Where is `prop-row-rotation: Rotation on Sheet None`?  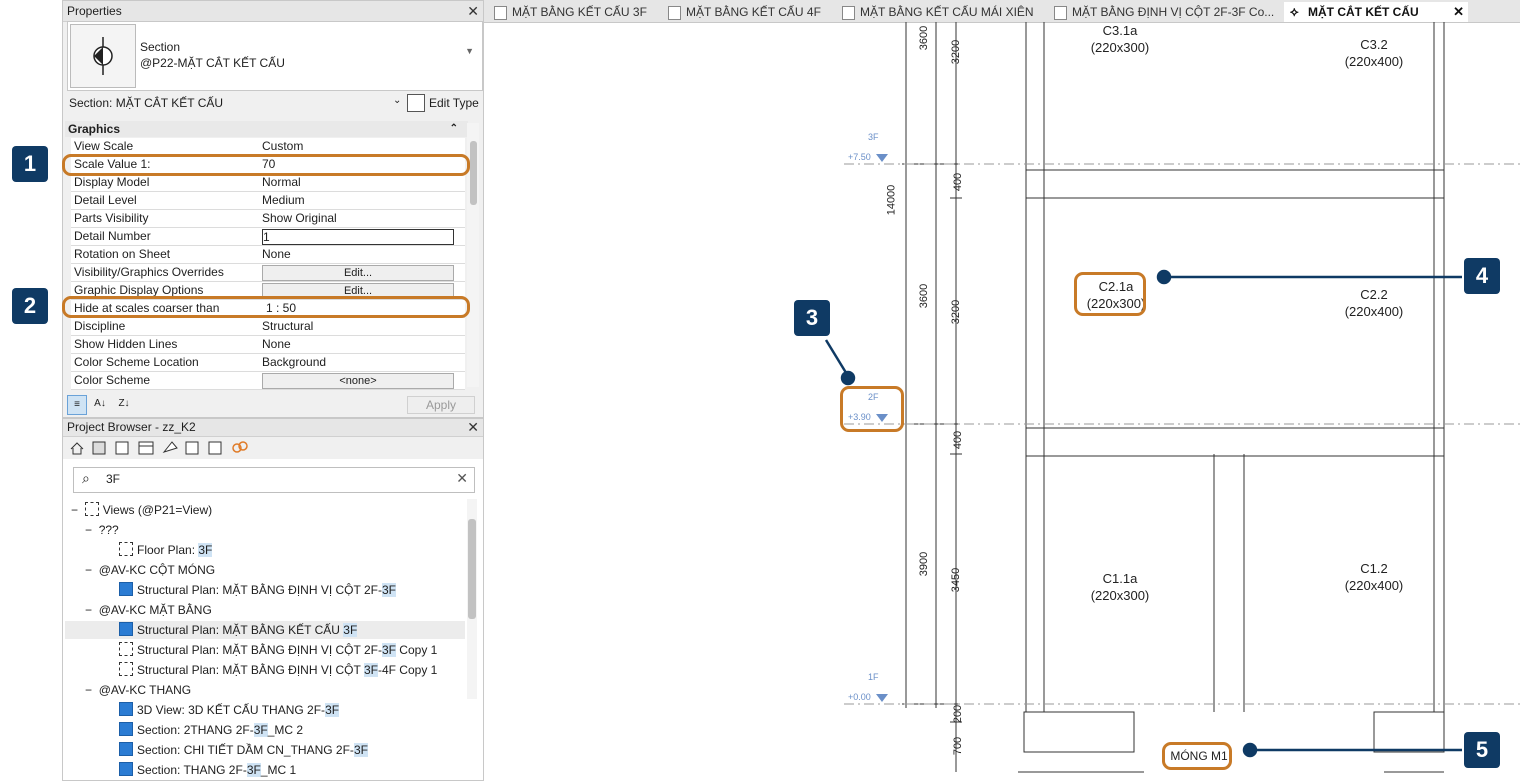 prop-row-rotation: Rotation on Sheet None is located at coordinates (268, 255).